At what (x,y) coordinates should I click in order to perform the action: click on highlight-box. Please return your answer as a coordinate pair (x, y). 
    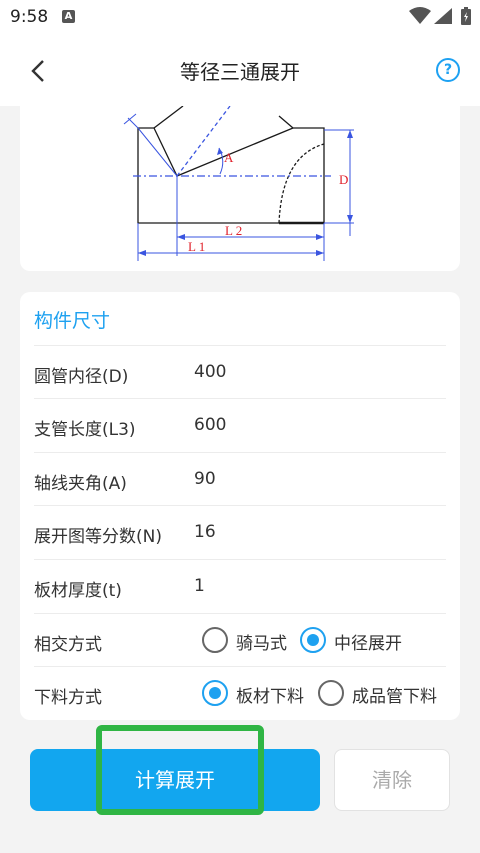
    Looking at the image, I should click on (180, 770).